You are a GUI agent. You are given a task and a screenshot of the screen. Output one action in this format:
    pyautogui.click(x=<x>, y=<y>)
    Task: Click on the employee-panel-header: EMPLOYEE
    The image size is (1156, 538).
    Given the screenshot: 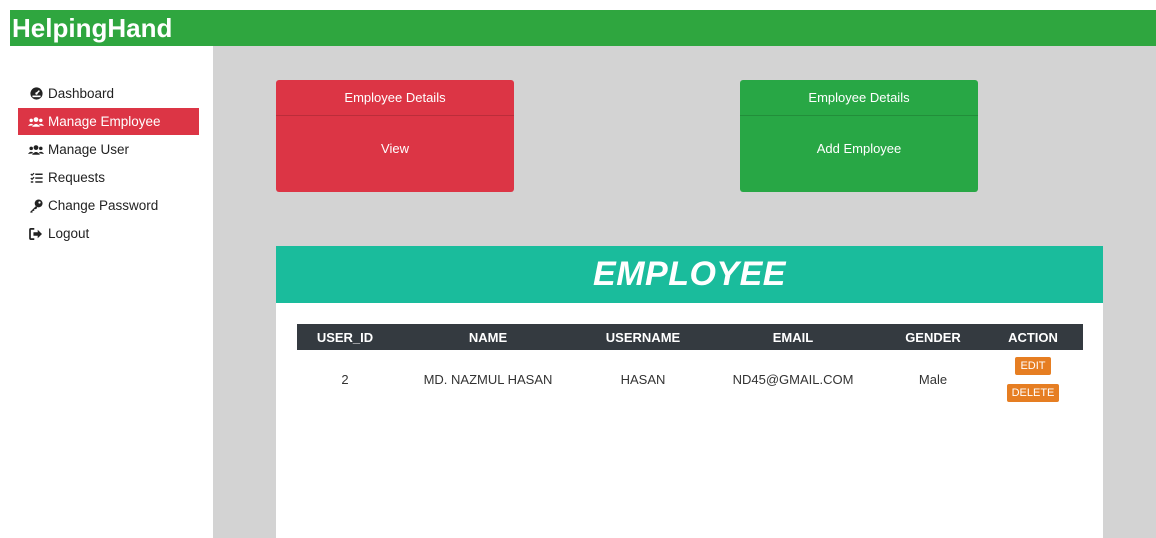 What is the action you would take?
    pyautogui.click(x=689, y=274)
    